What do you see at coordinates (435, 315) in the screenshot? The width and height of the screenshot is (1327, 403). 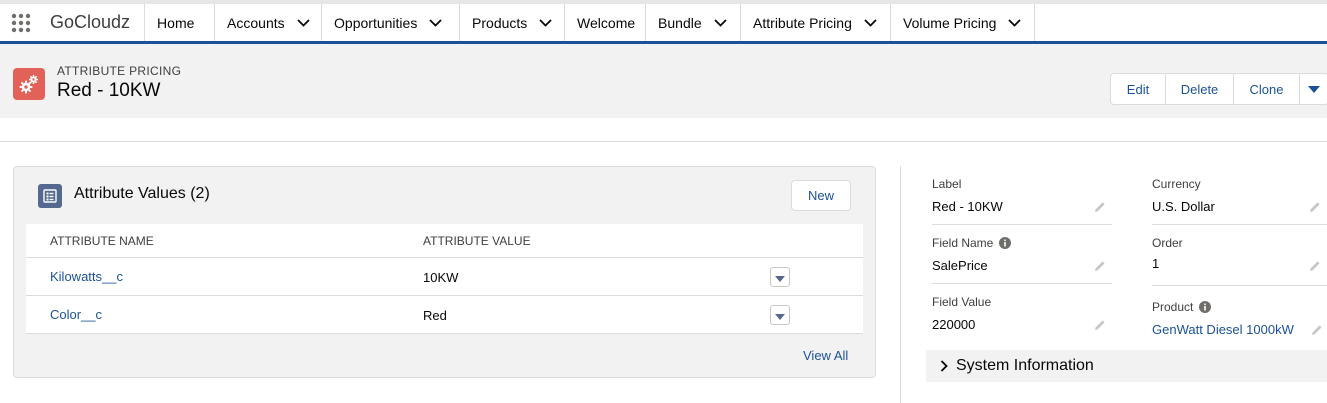 I see `attribute-value: Red` at bounding box center [435, 315].